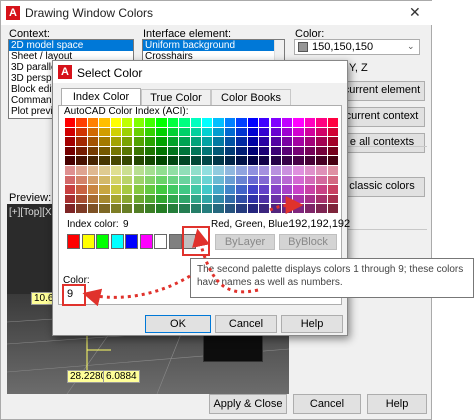 Image resolution: width=474 pixels, height=420 pixels. I want to click on tab-true-color: True Color, so click(176, 97).